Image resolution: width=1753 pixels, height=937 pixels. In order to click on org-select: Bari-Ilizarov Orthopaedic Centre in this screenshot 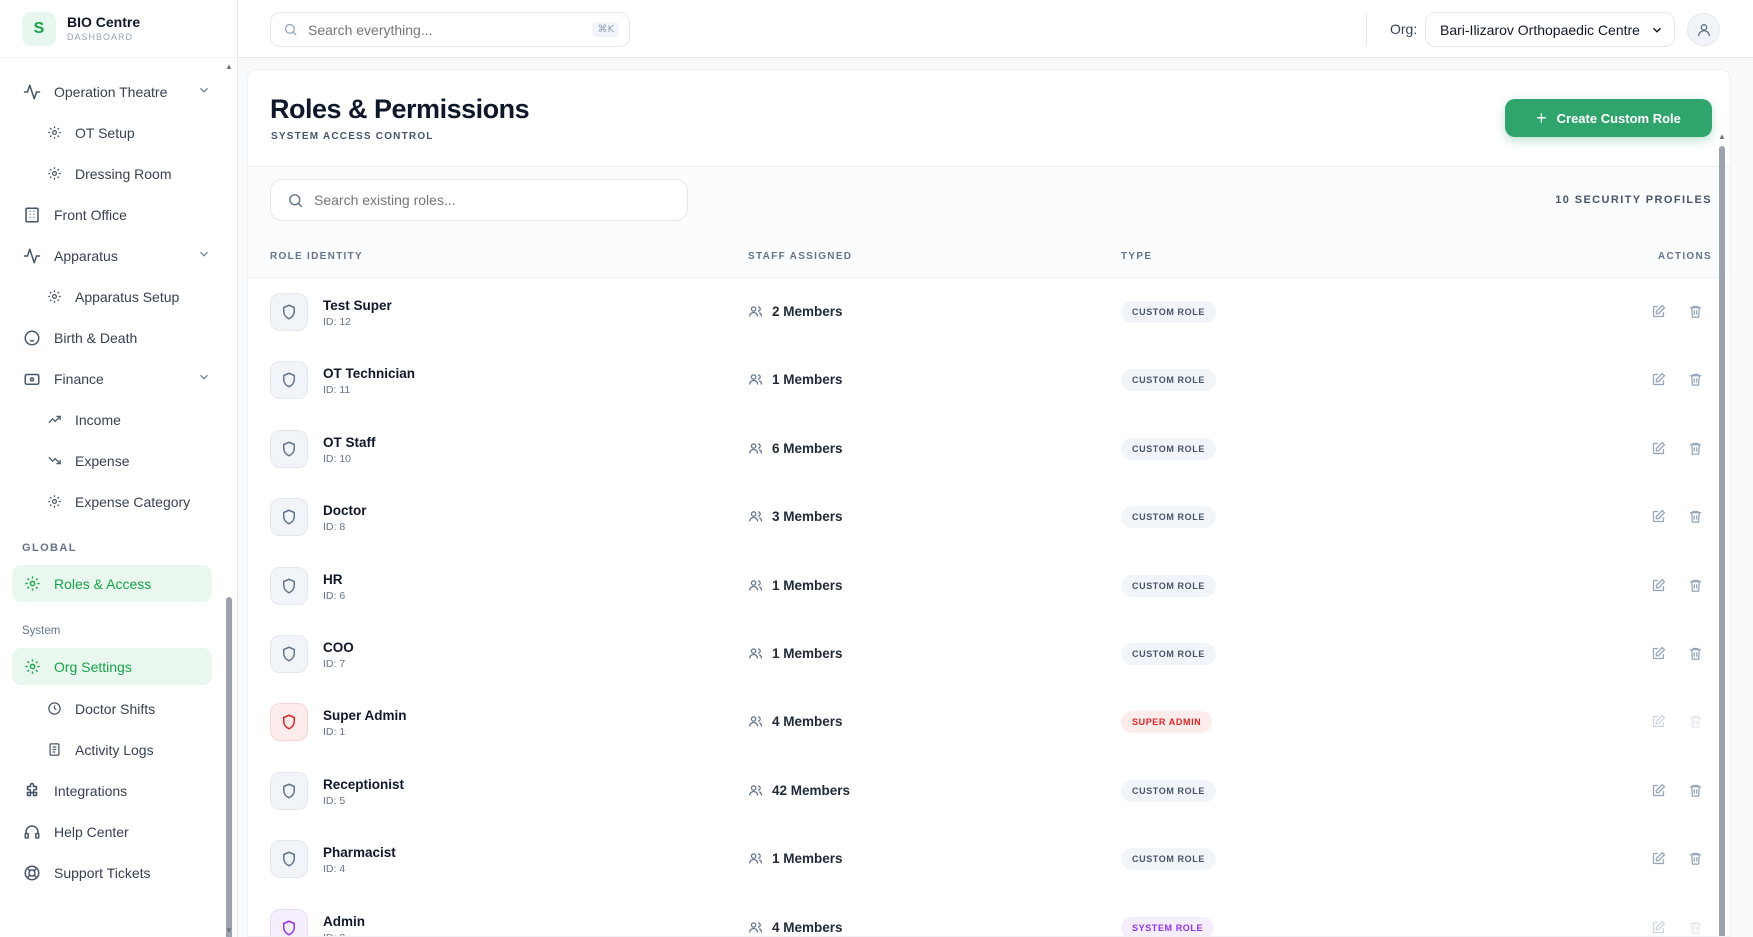, I will do `click(1550, 29)`.